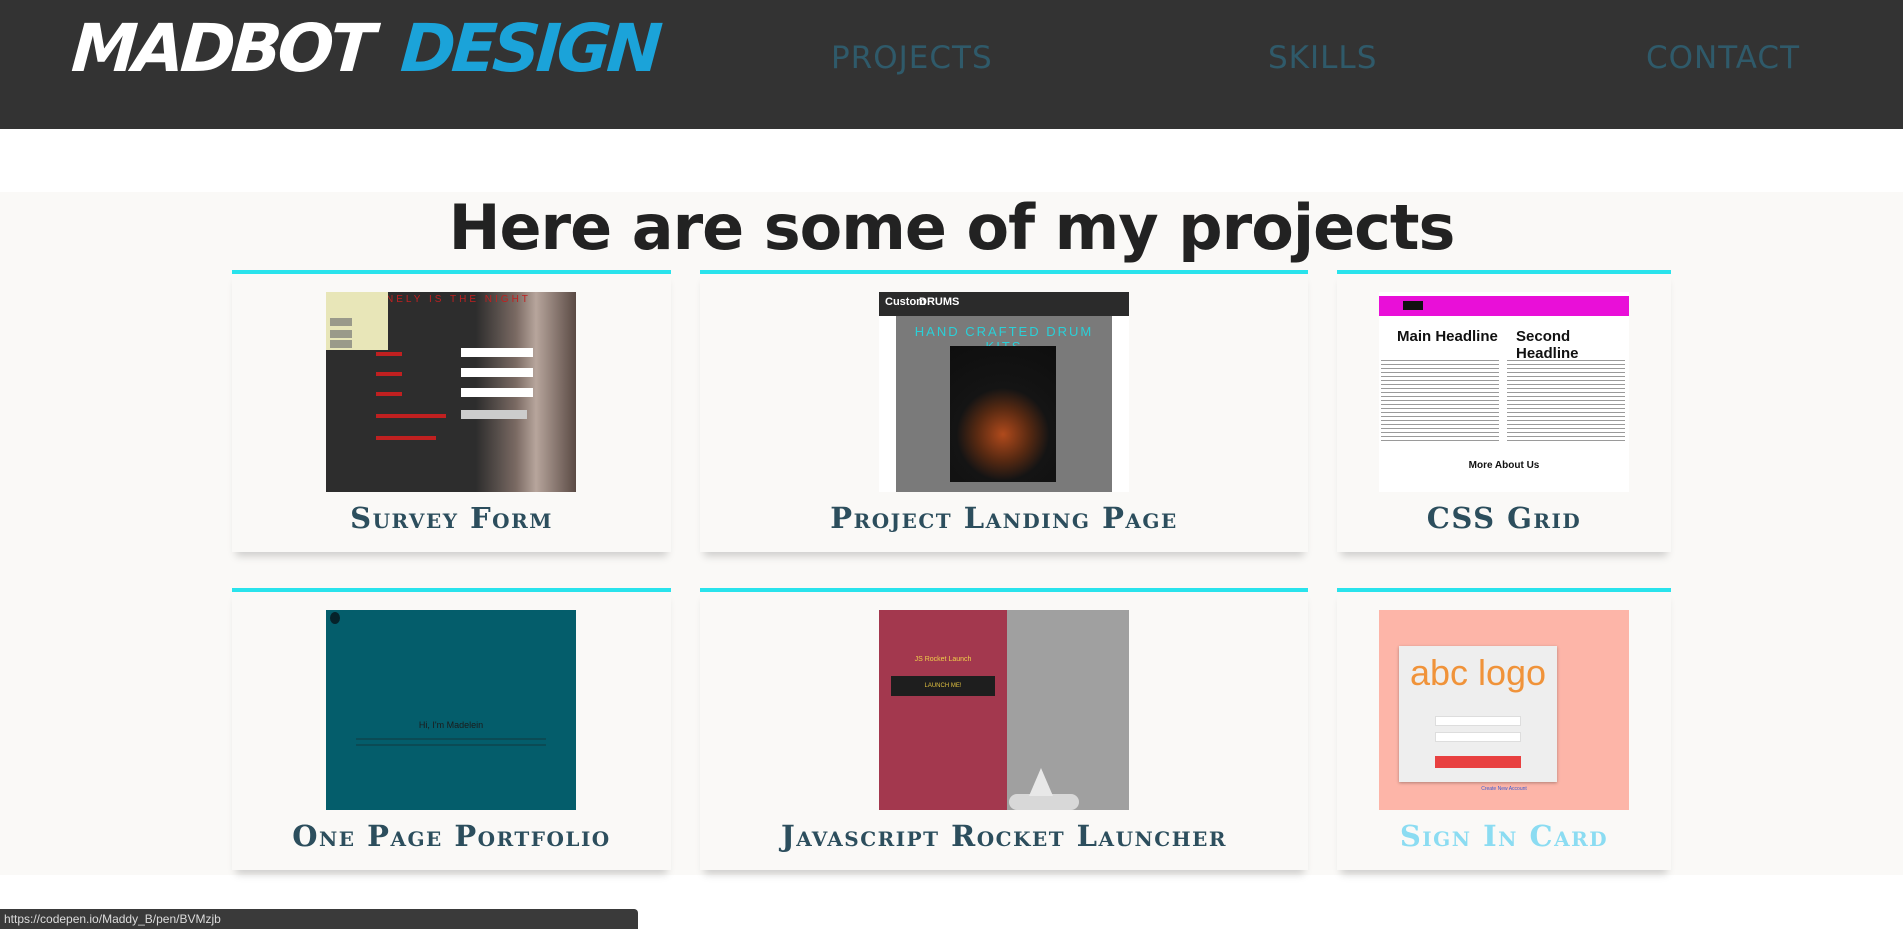 This screenshot has width=1903, height=929. I want to click on project-thumbnail: JS Rocket Launch LAUNCH ME!, so click(1004, 710).